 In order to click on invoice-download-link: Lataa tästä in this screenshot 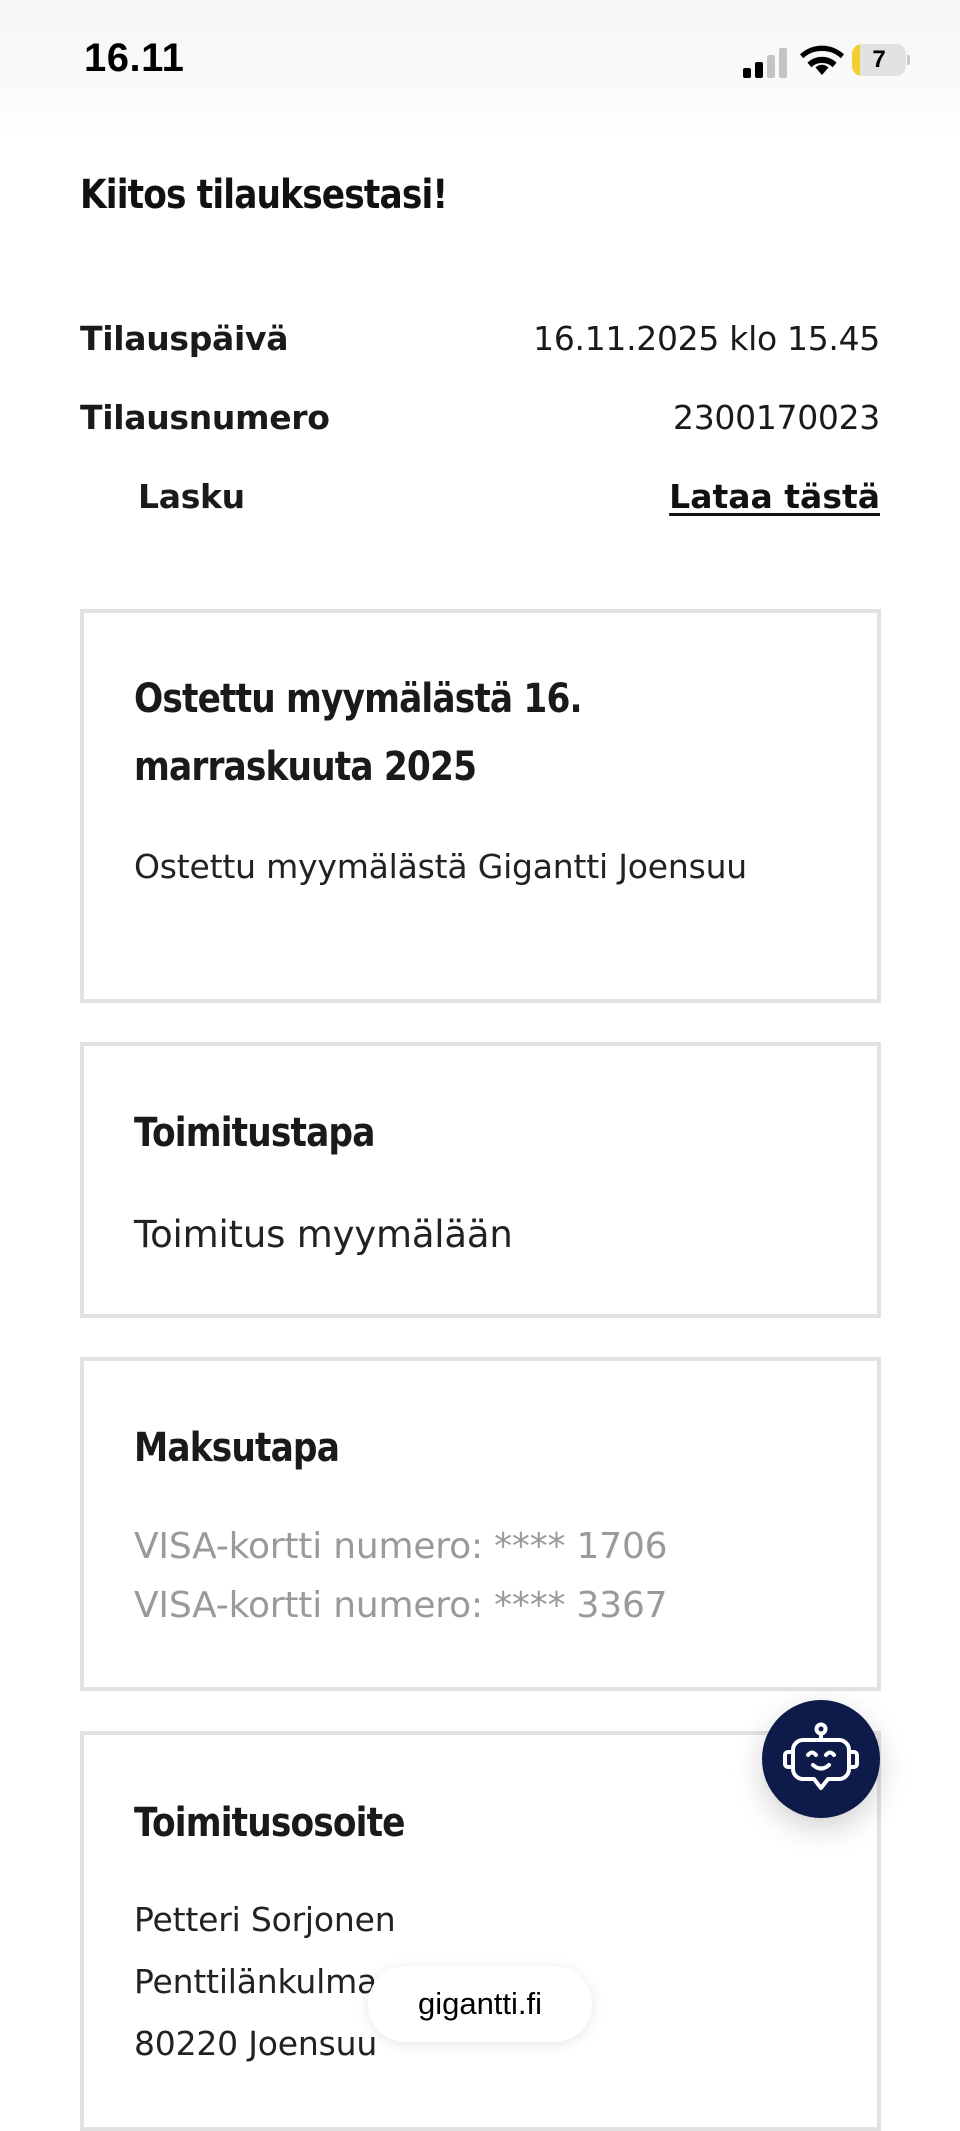, I will do `click(774, 496)`.